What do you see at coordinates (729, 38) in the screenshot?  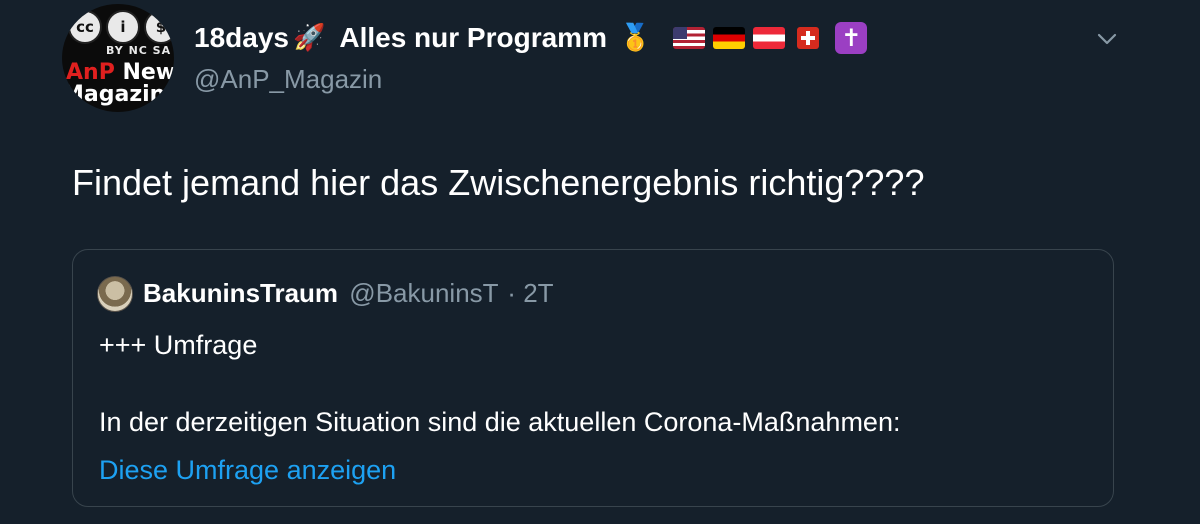 I see `germany-flag-icon` at bounding box center [729, 38].